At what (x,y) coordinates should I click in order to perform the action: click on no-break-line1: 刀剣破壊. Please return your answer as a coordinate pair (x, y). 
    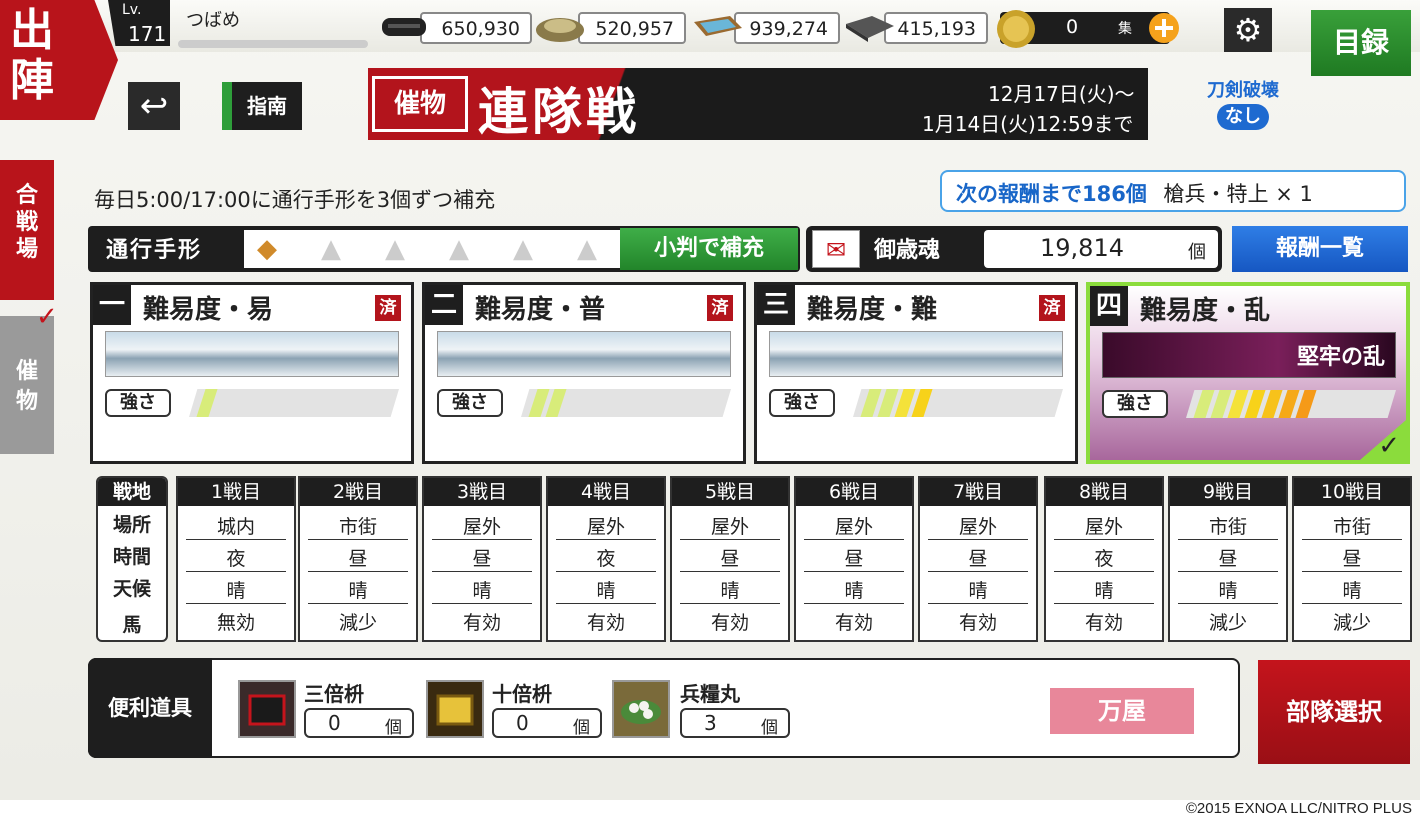
    Looking at the image, I should click on (1243, 90).